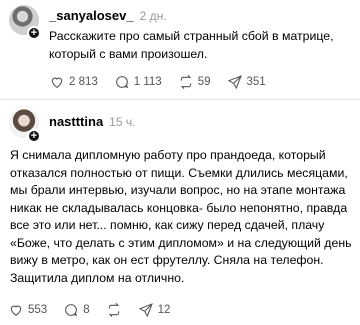 The width and height of the screenshot is (360, 325). I want to click on post-header: nastttina 15 ч., so click(92, 121).